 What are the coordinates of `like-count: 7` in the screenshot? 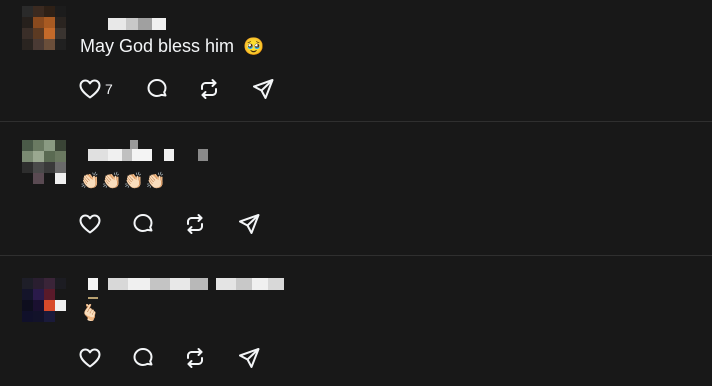 It's located at (109, 89).